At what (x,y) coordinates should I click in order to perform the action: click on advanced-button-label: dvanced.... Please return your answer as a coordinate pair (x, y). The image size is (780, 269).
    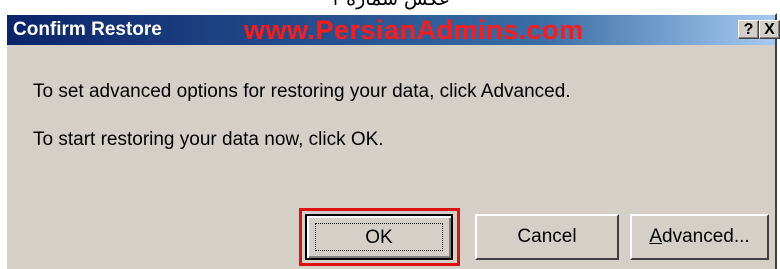
    Looking at the image, I should click on (706, 236).